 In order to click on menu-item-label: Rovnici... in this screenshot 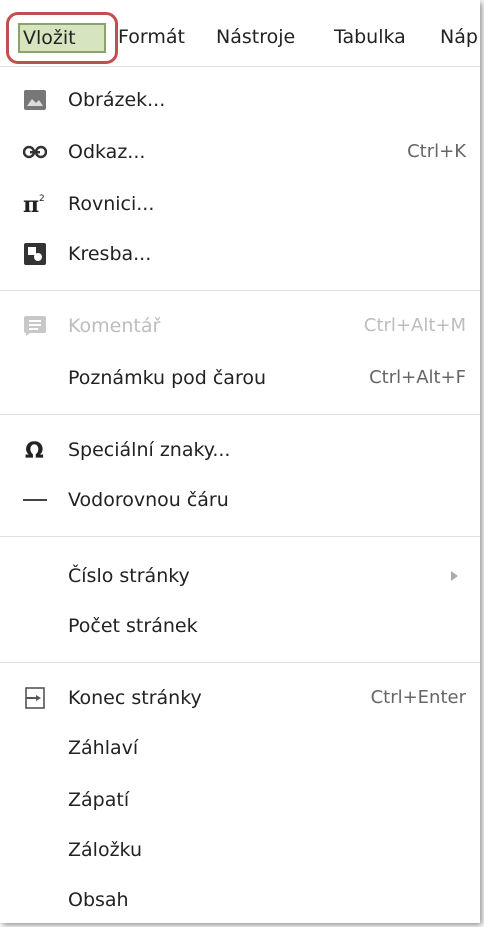, I will do `click(111, 204)`.